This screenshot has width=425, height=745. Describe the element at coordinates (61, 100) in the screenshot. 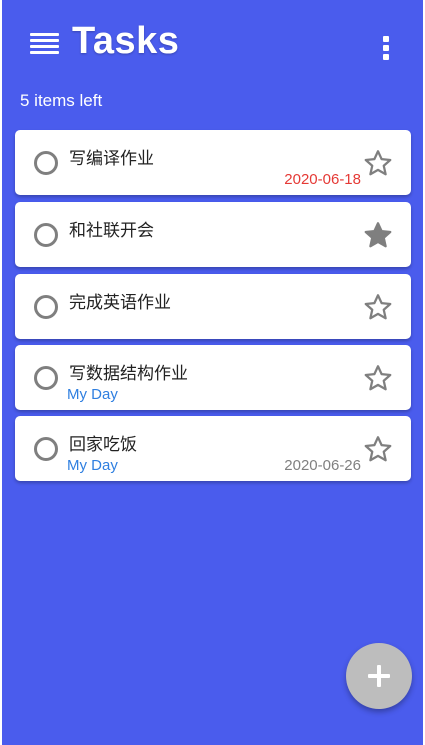

I see `items-left-count: 5 items left` at that location.